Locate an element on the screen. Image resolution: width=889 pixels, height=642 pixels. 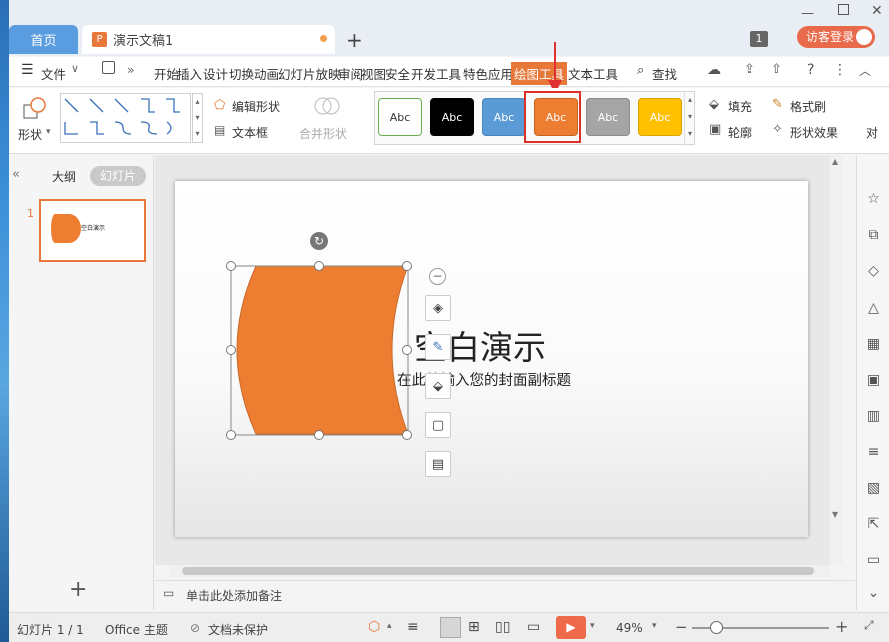
style-swatch-1: Abc is located at coordinates (400, 117).